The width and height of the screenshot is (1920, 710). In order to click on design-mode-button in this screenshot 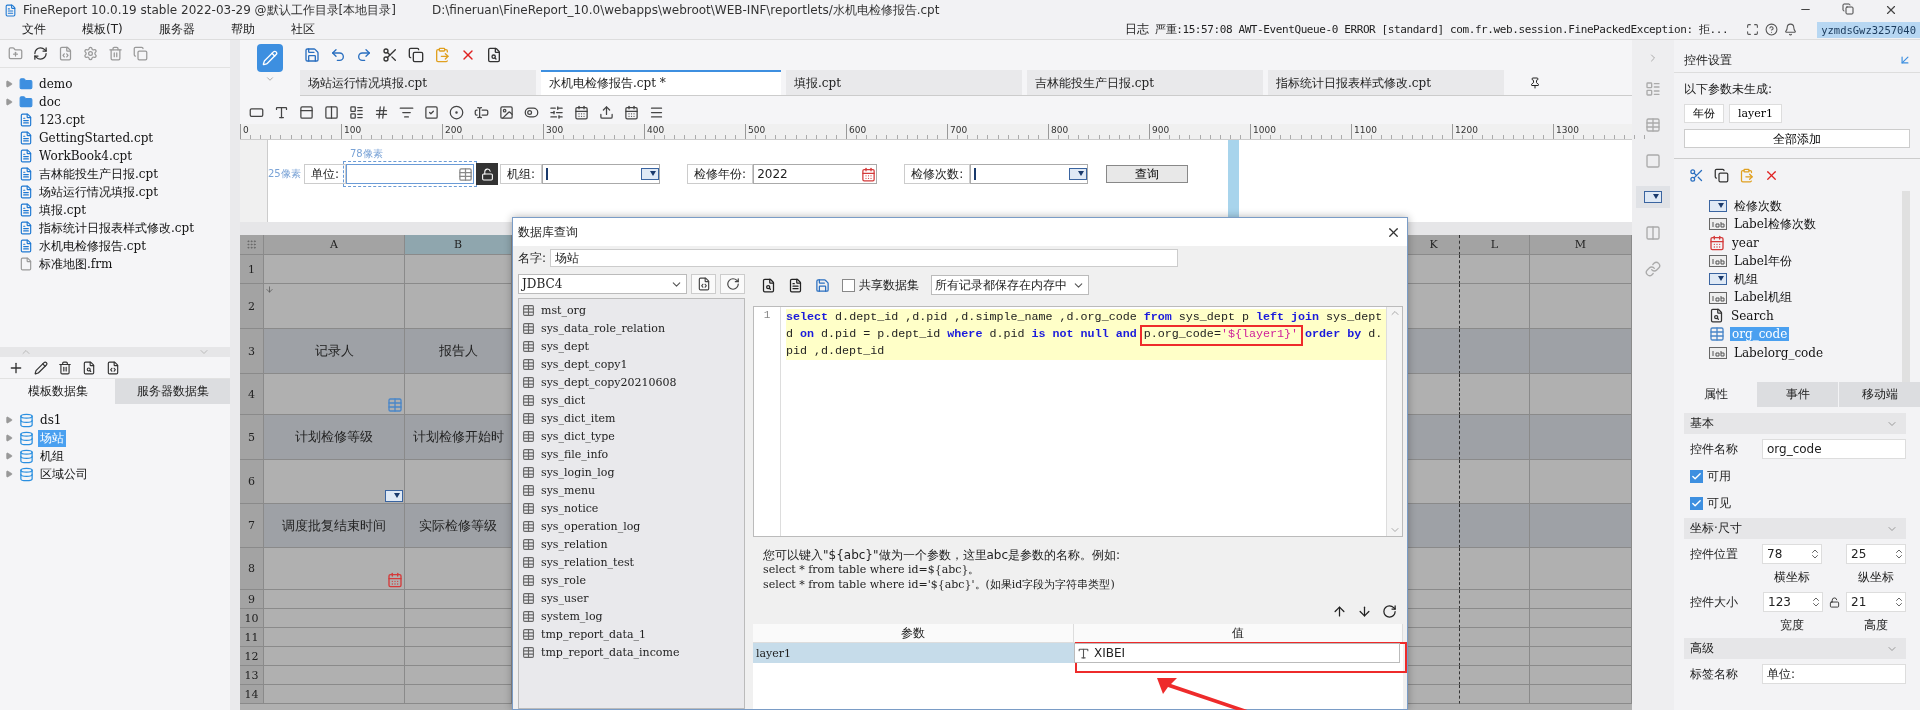, I will do `click(270, 58)`.